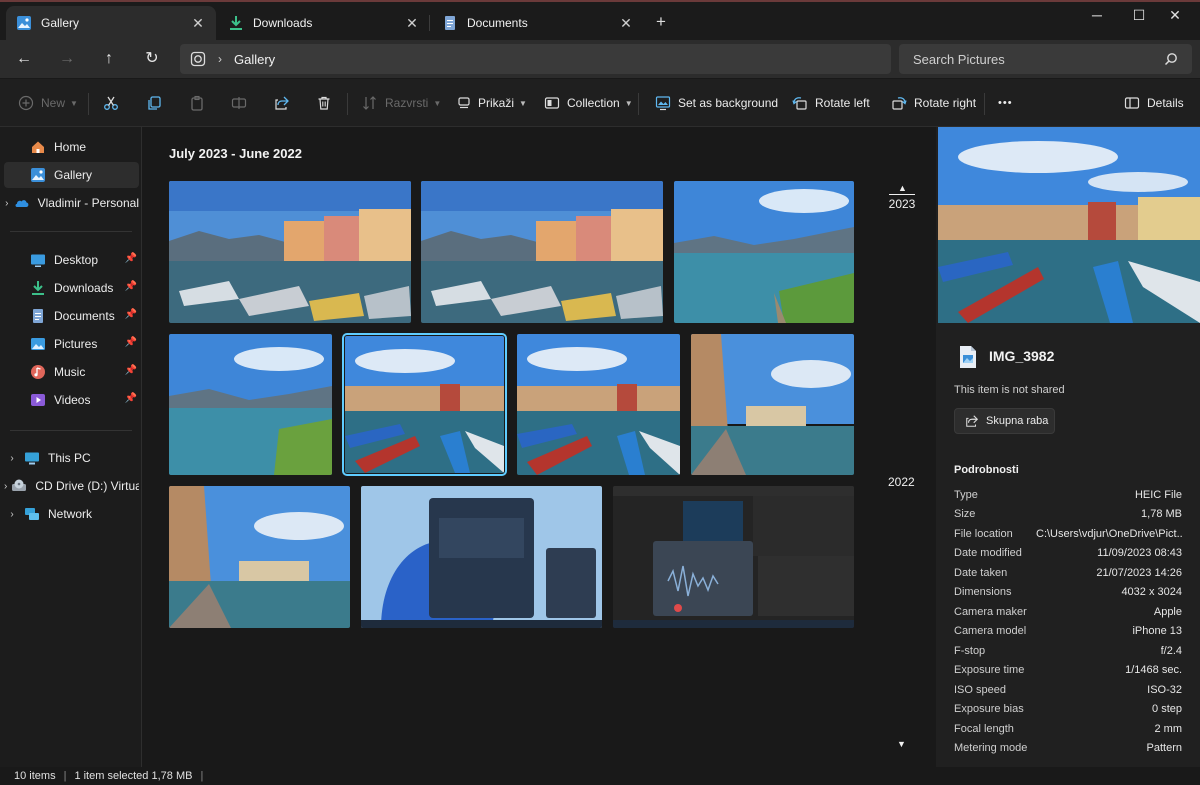 The width and height of the screenshot is (1200, 785). What do you see at coordinates (1164, 748) in the screenshot?
I see `property-value: Pattern` at bounding box center [1164, 748].